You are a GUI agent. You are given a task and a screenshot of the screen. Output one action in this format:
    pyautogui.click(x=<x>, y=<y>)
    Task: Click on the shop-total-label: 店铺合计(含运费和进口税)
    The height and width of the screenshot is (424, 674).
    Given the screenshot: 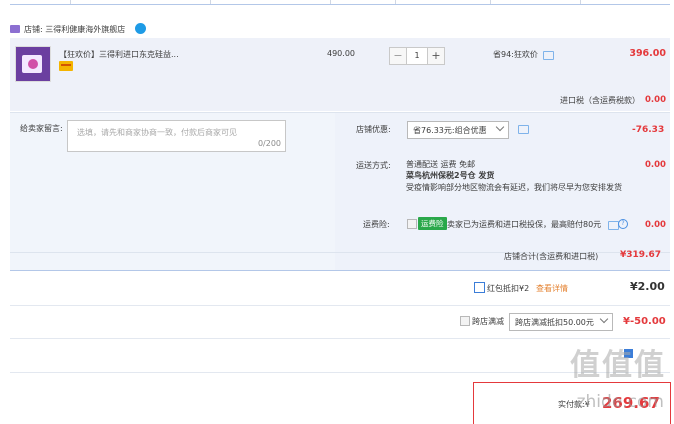 What is the action you would take?
    pyautogui.click(x=551, y=256)
    